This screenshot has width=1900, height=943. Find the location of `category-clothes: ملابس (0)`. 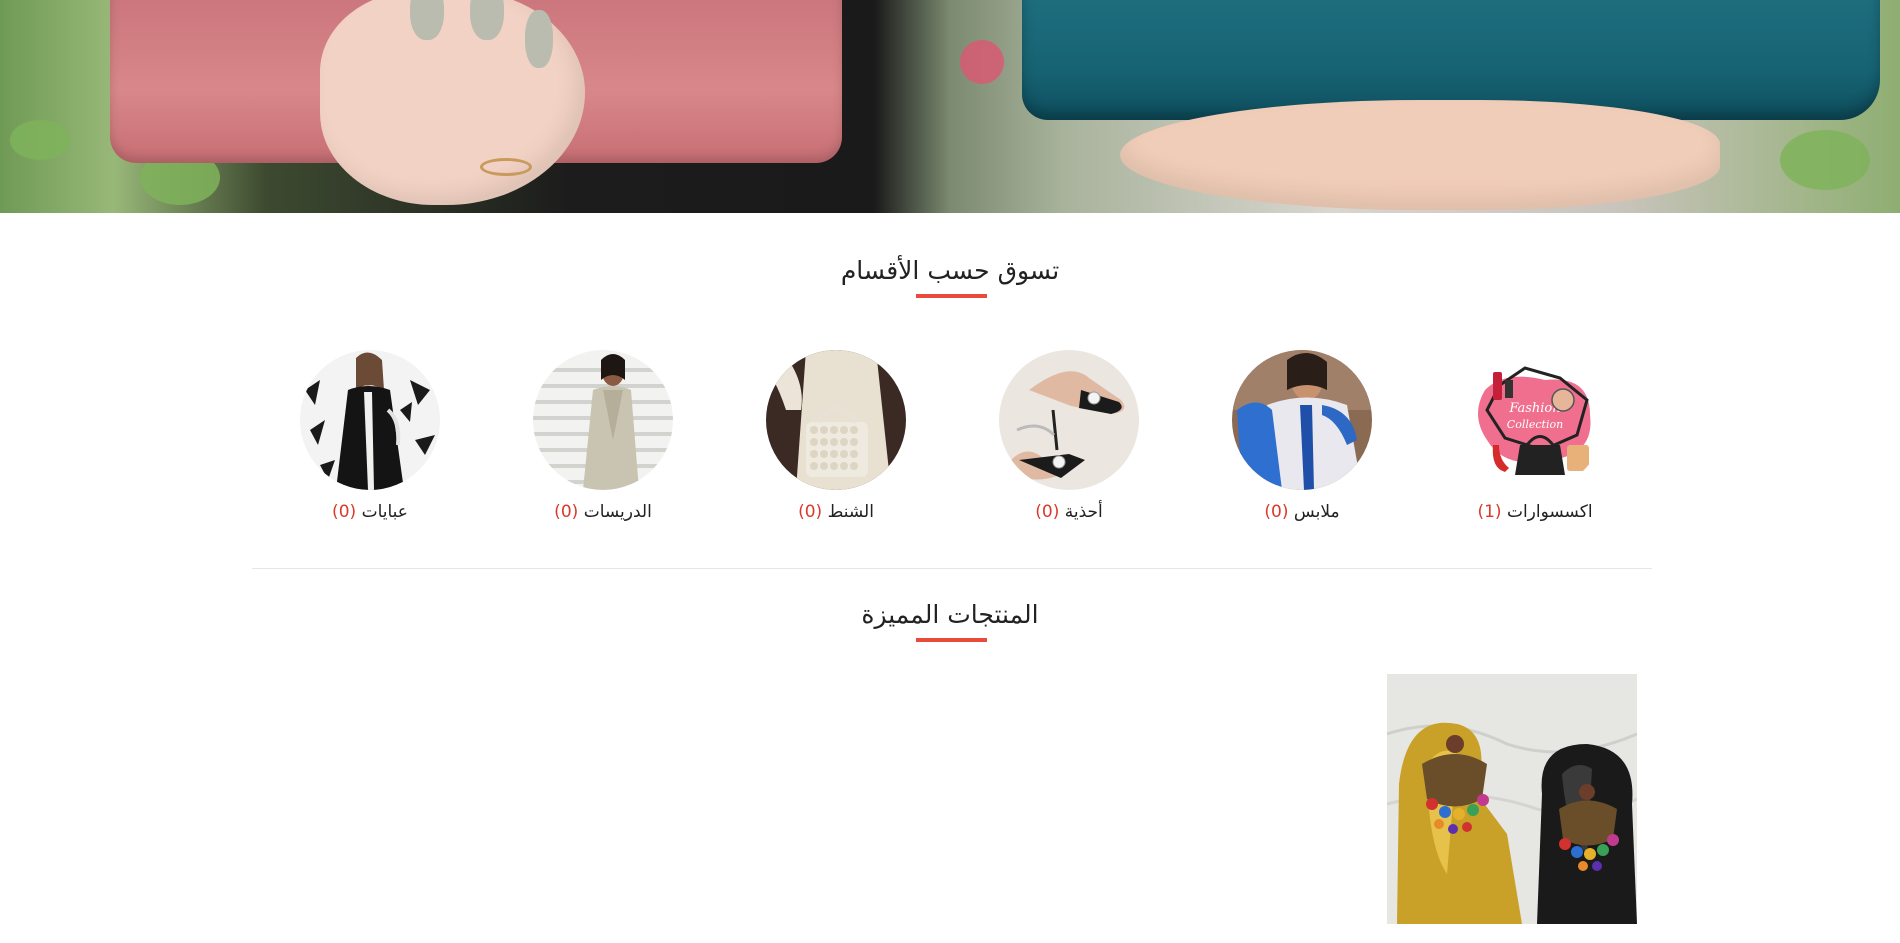

category-clothes: ملابس (0) is located at coordinates (1302, 436).